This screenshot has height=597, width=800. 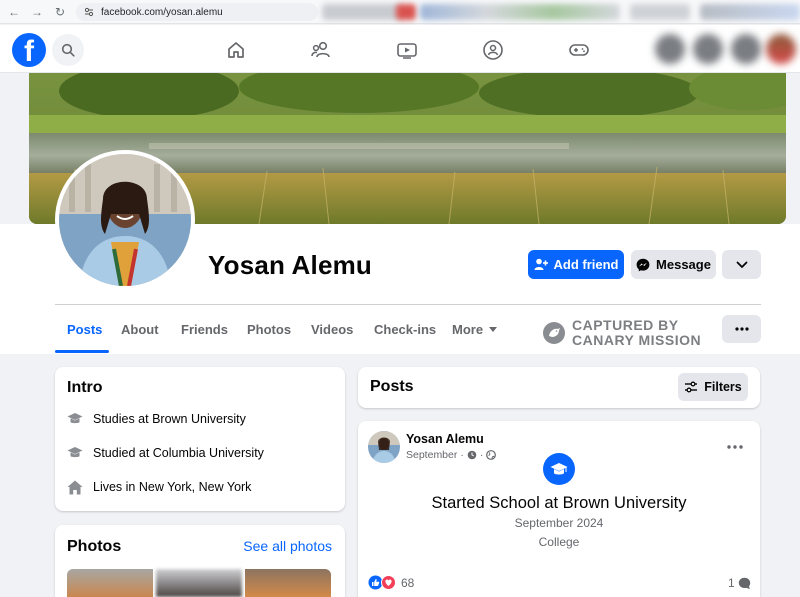 I want to click on post-author-name: Yosan Alemu, so click(x=445, y=439).